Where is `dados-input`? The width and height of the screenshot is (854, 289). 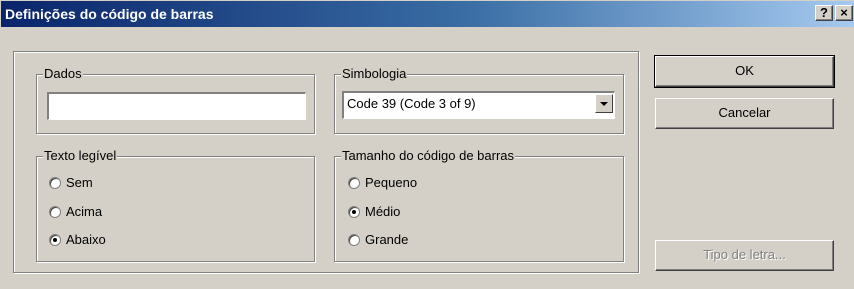 dados-input is located at coordinates (176, 106).